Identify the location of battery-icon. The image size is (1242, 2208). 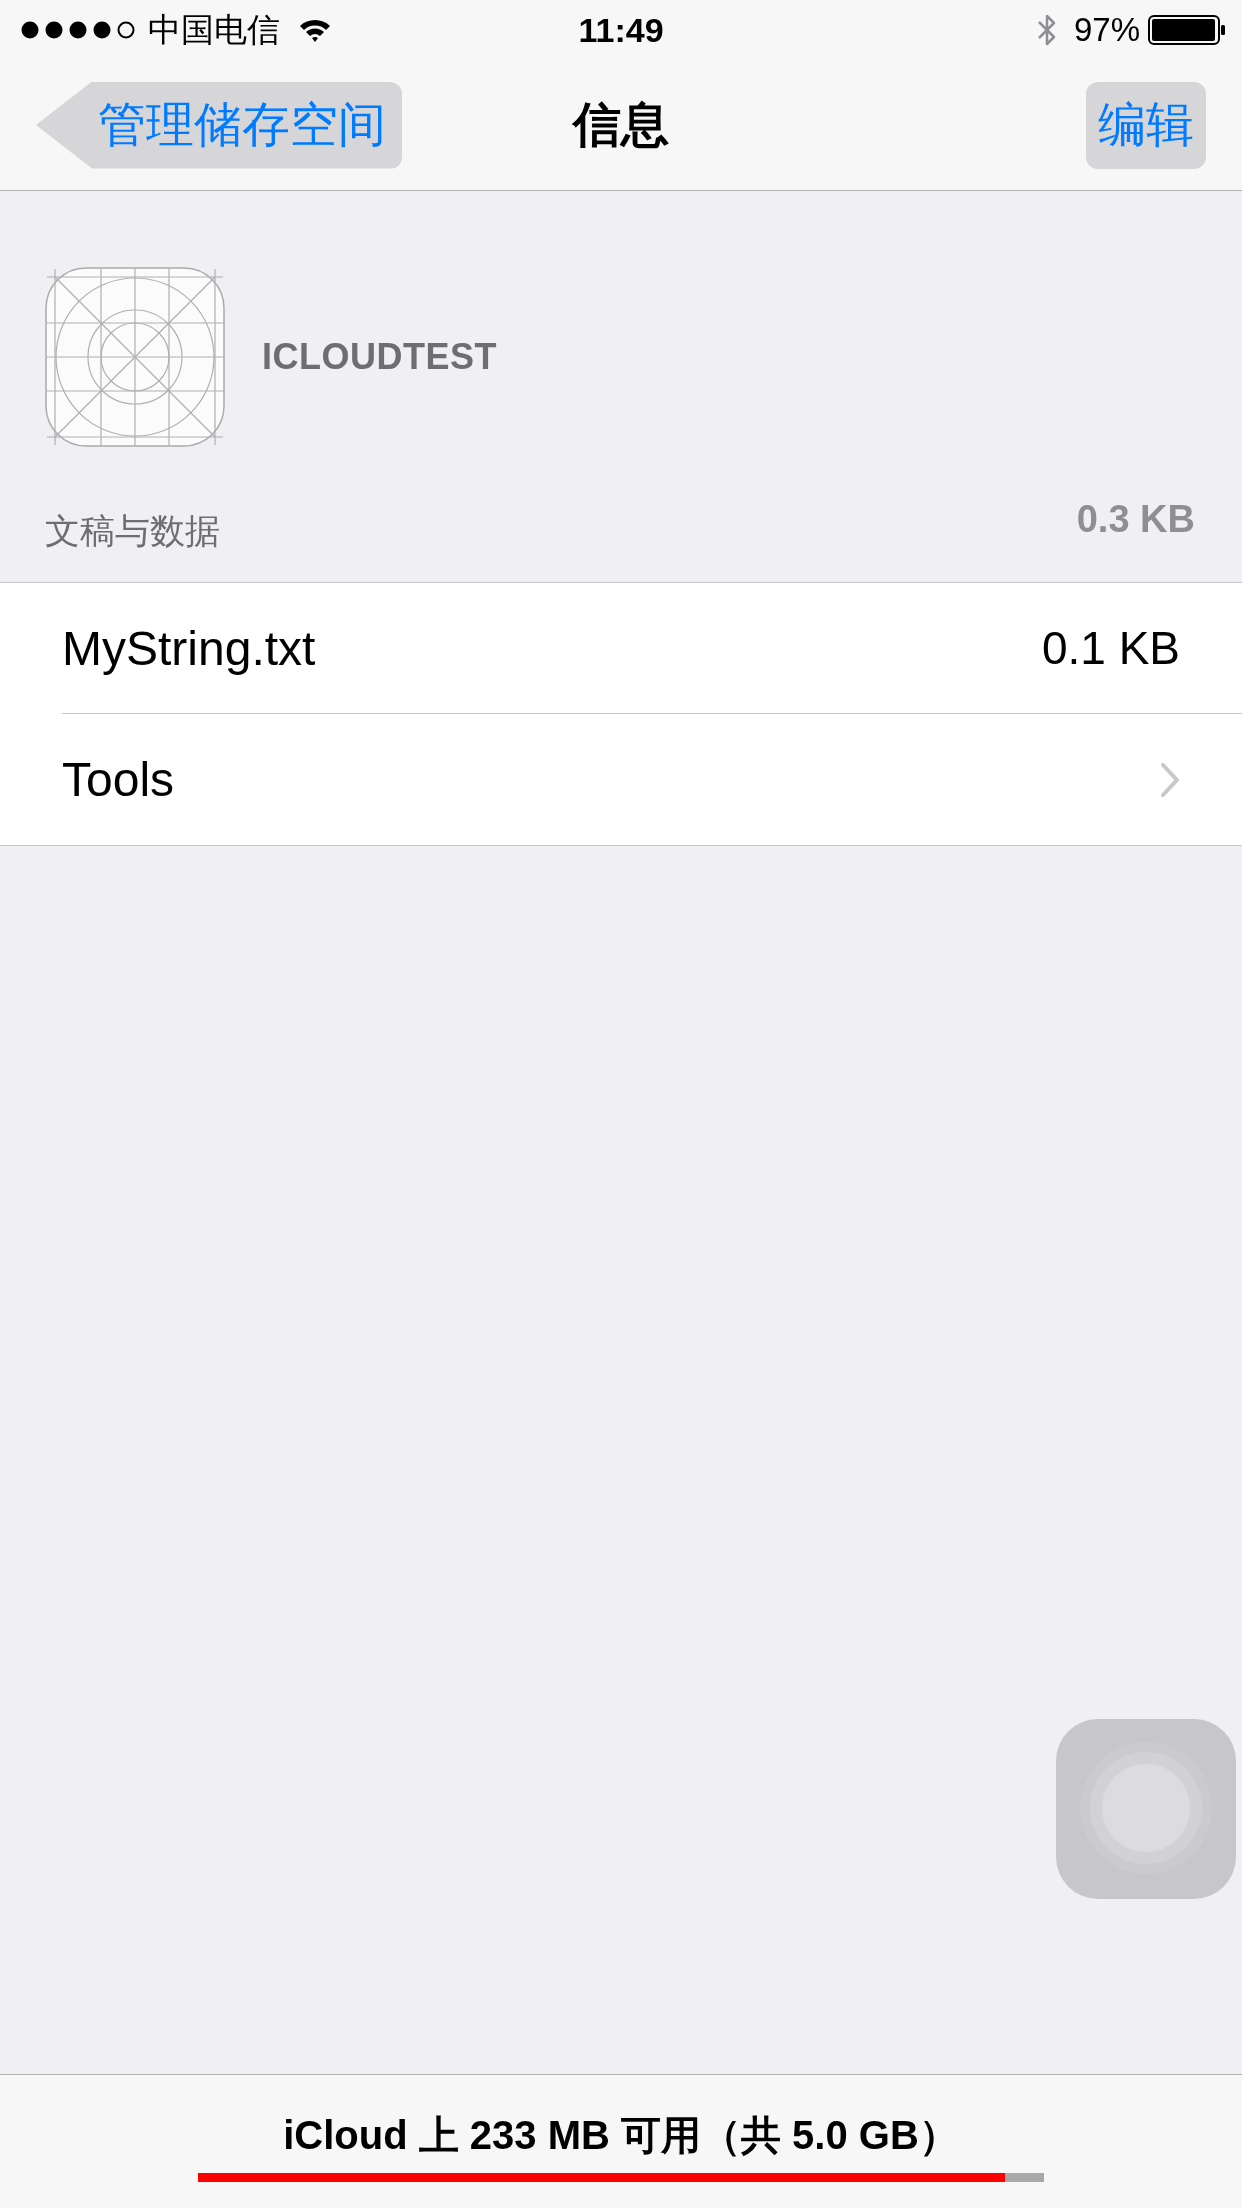
(1187, 30).